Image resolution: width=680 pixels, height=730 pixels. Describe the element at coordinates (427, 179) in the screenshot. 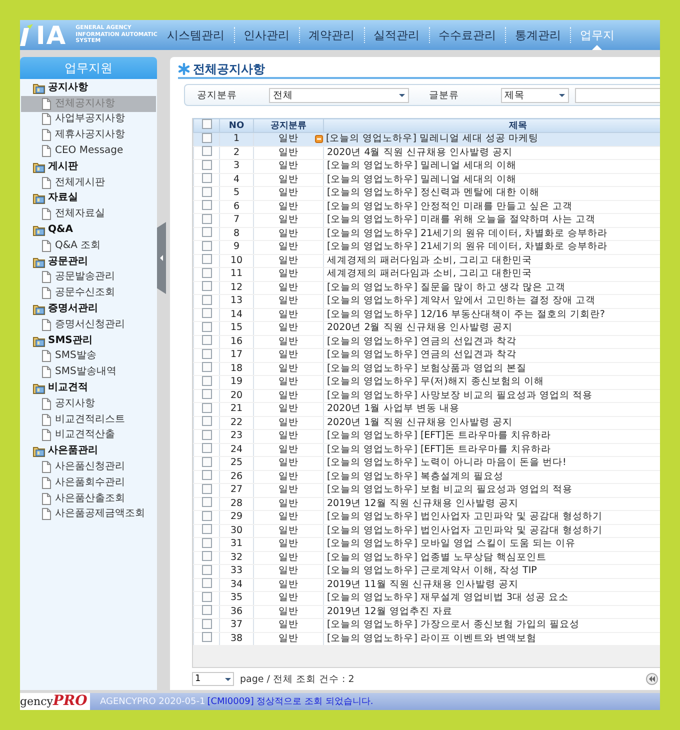

I see `table-row: 4 일반 [오늘의 영업노하우] 밀레니얼 세대의 이해` at that location.